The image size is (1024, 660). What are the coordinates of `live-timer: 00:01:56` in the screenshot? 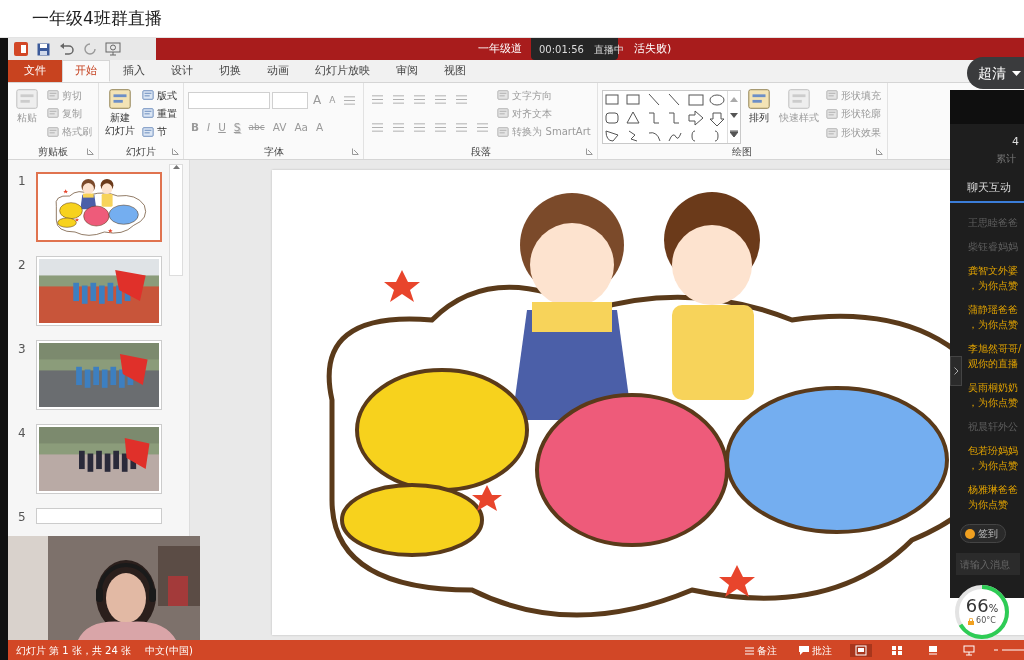 It's located at (561, 49).